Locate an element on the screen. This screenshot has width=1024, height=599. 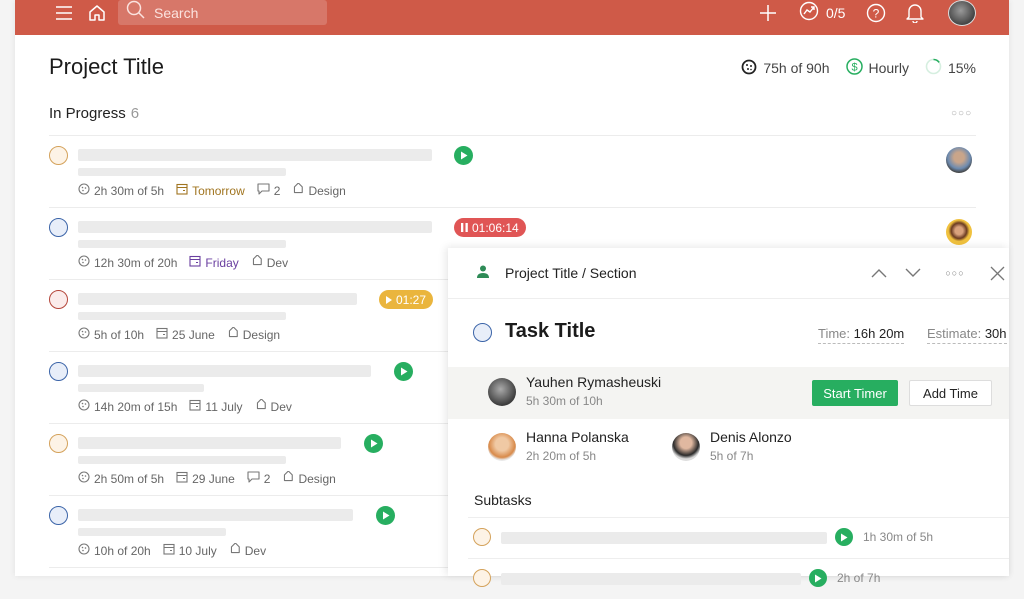
billing-stat: $ Hourly is located at coordinates (877, 68).